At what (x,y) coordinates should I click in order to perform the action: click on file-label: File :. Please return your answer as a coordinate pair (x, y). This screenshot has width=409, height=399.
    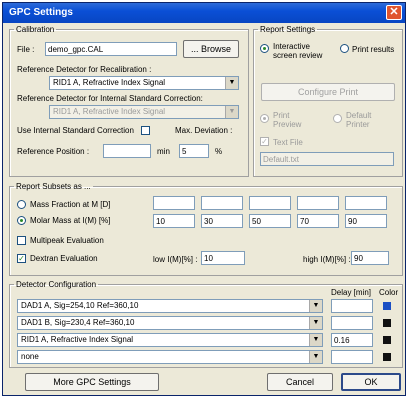
    Looking at the image, I should click on (26, 49).